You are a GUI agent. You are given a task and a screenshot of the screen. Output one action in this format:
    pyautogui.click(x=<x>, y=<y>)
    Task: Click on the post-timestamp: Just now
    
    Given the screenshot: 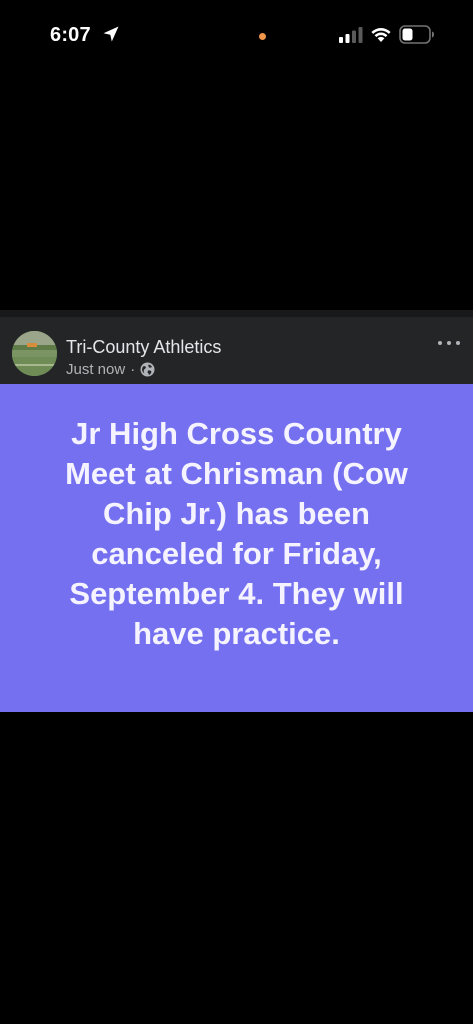 What is the action you would take?
    pyautogui.click(x=95, y=369)
    